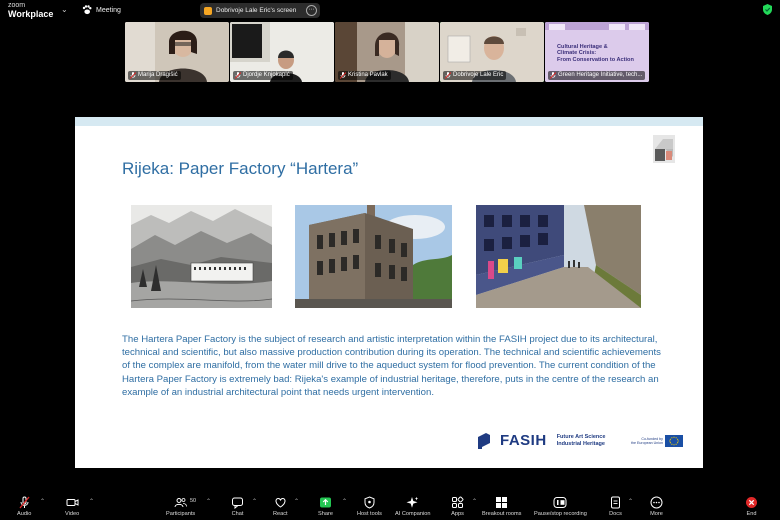  I want to click on breakout-rooms-button: Breakout rooms, so click(501, 505).